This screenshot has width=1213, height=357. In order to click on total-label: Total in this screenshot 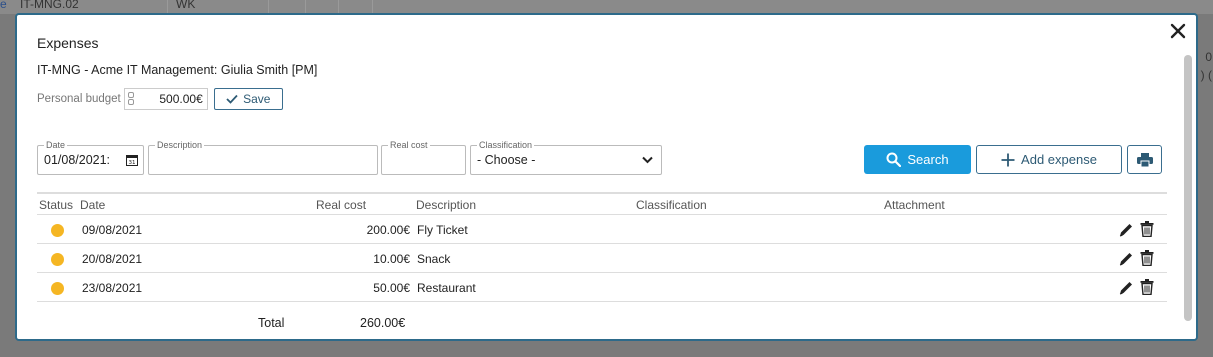, I will do `click(271, 323)`.